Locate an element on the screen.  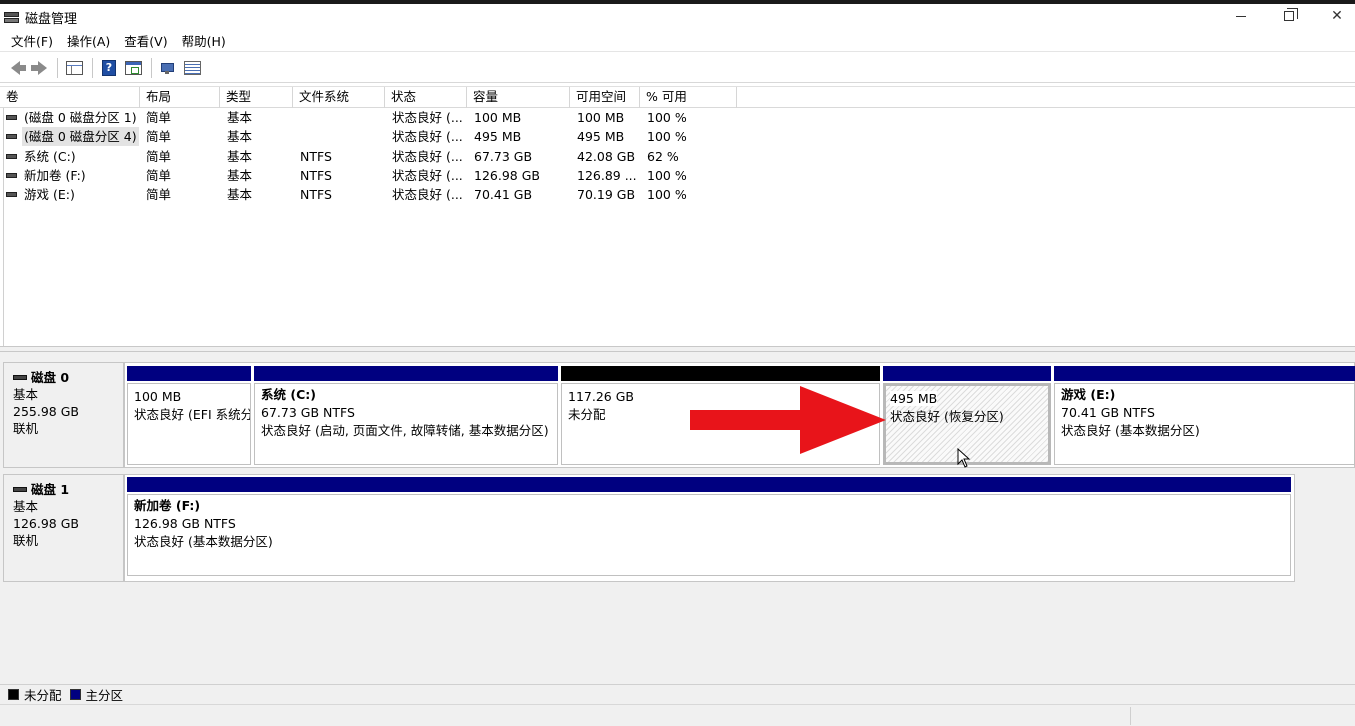
column-header-status: 状态 is located at coordinates (426, 97).